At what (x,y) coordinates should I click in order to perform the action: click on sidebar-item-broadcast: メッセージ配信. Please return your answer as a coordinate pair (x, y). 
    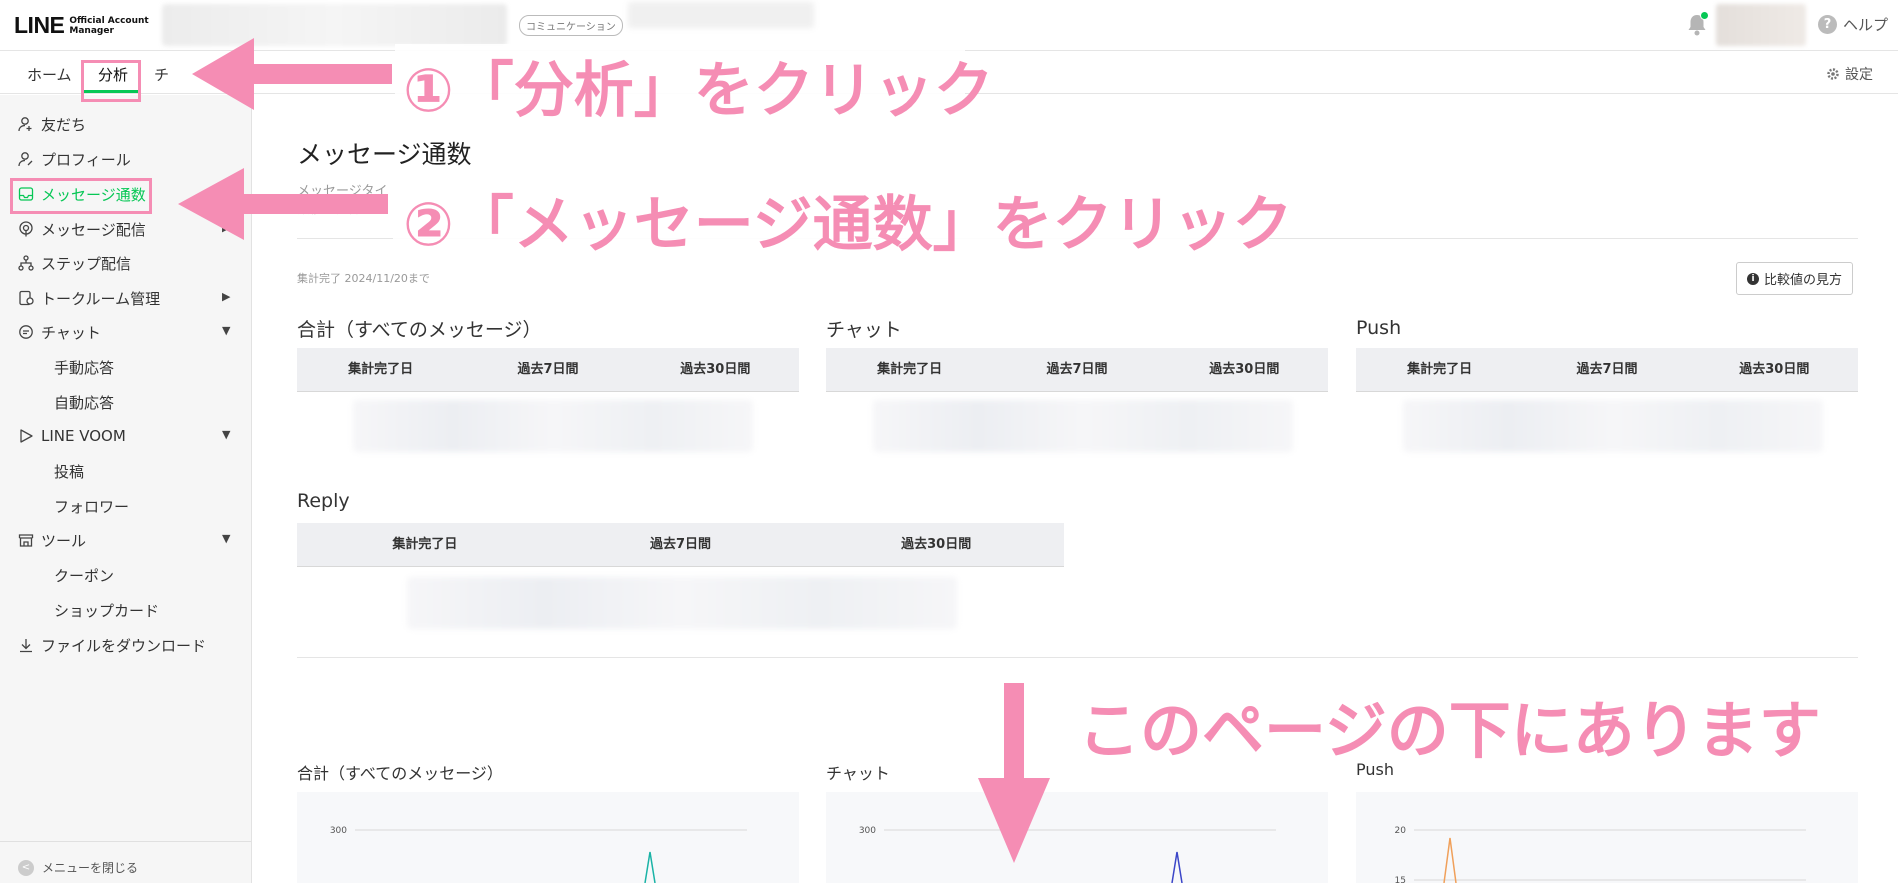
    Looking at the image, I should click on (82, 229).